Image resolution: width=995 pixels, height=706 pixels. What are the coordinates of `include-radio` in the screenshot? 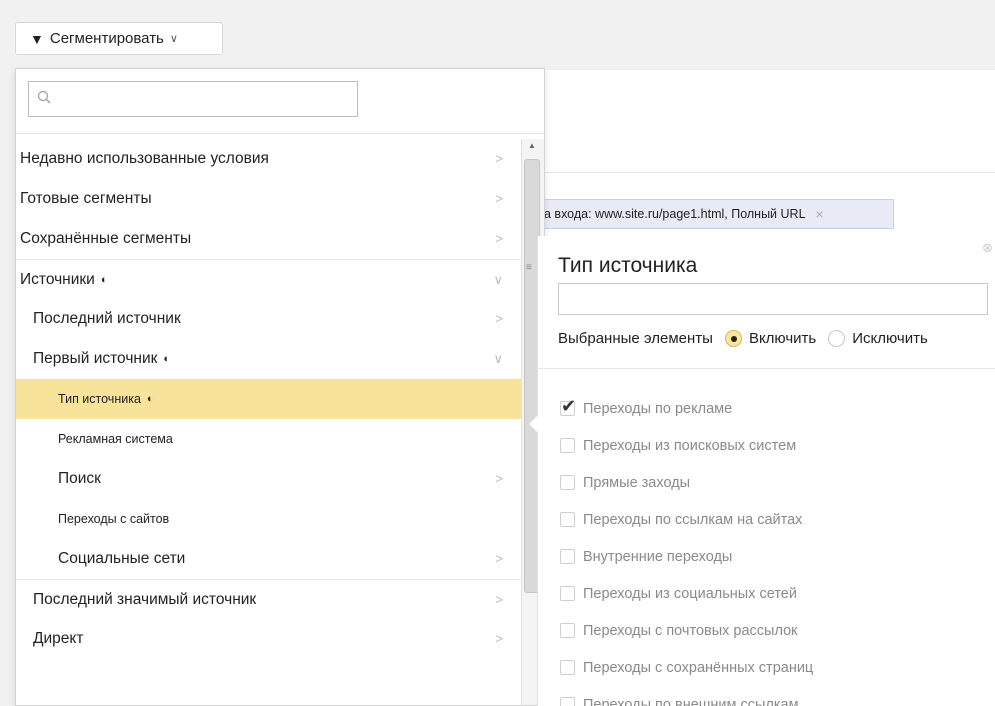 It's located at (733, 338).